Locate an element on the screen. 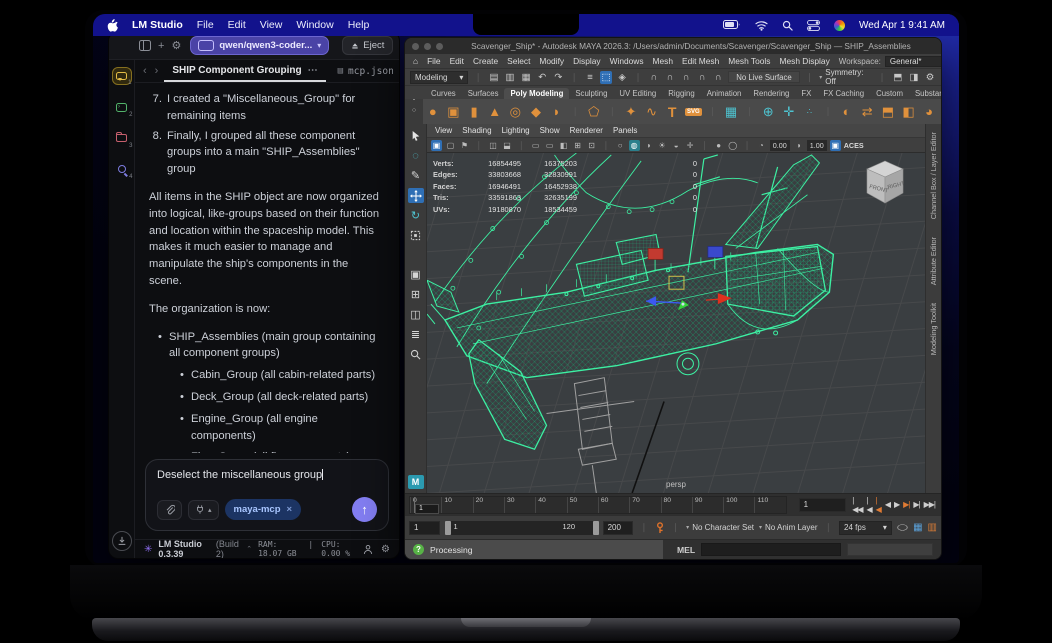  set-key-icon is located at coordinates (660, 527).